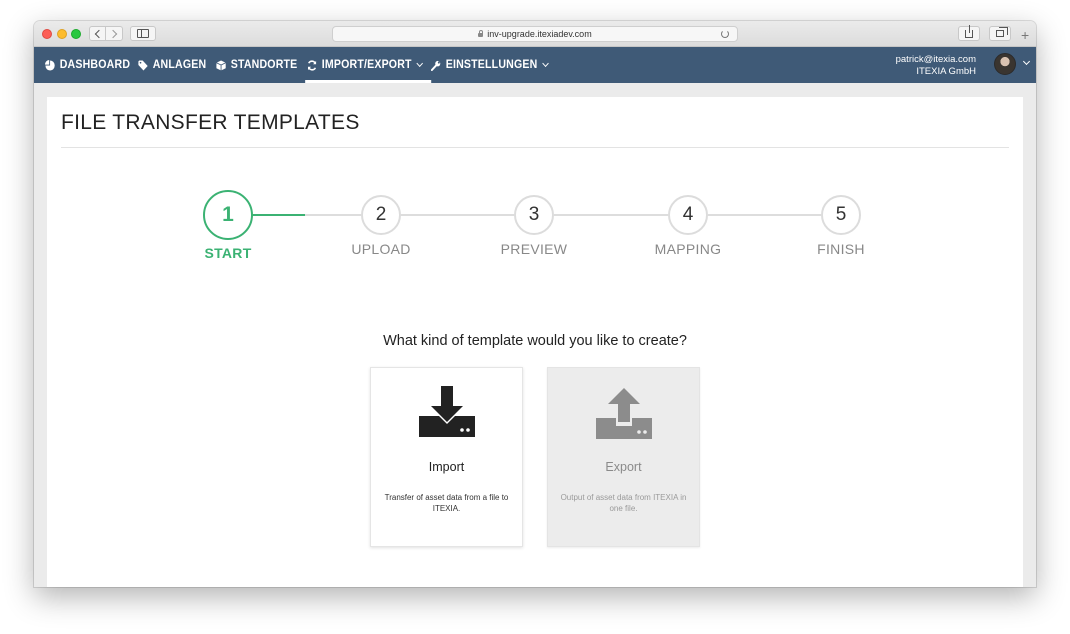  What do you see at coordinates (76, 34) in the screenshot?
I see `maximize-window-button` at bounding box center [76, 34].